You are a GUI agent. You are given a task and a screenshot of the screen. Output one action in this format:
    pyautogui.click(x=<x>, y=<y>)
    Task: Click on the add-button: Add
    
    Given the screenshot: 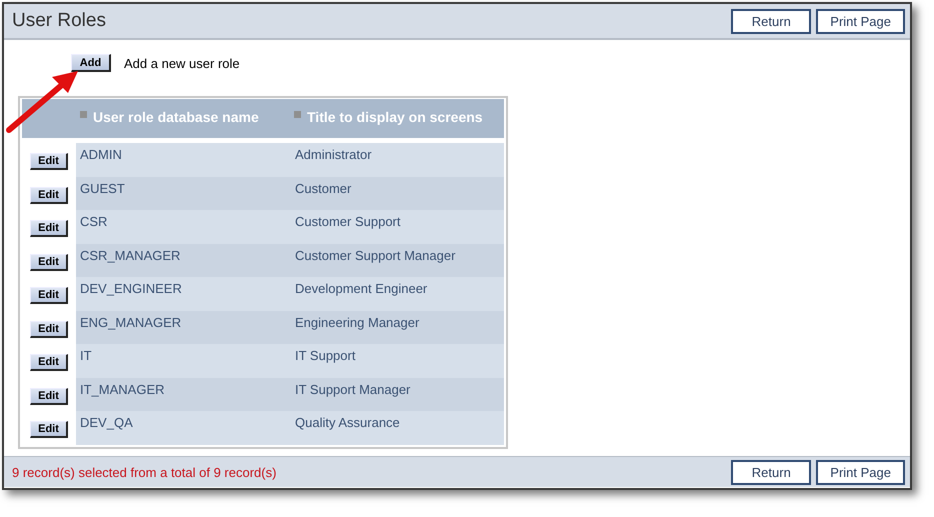 What is the action you would take?
    pyautogui.click(x=91, y=63)
    